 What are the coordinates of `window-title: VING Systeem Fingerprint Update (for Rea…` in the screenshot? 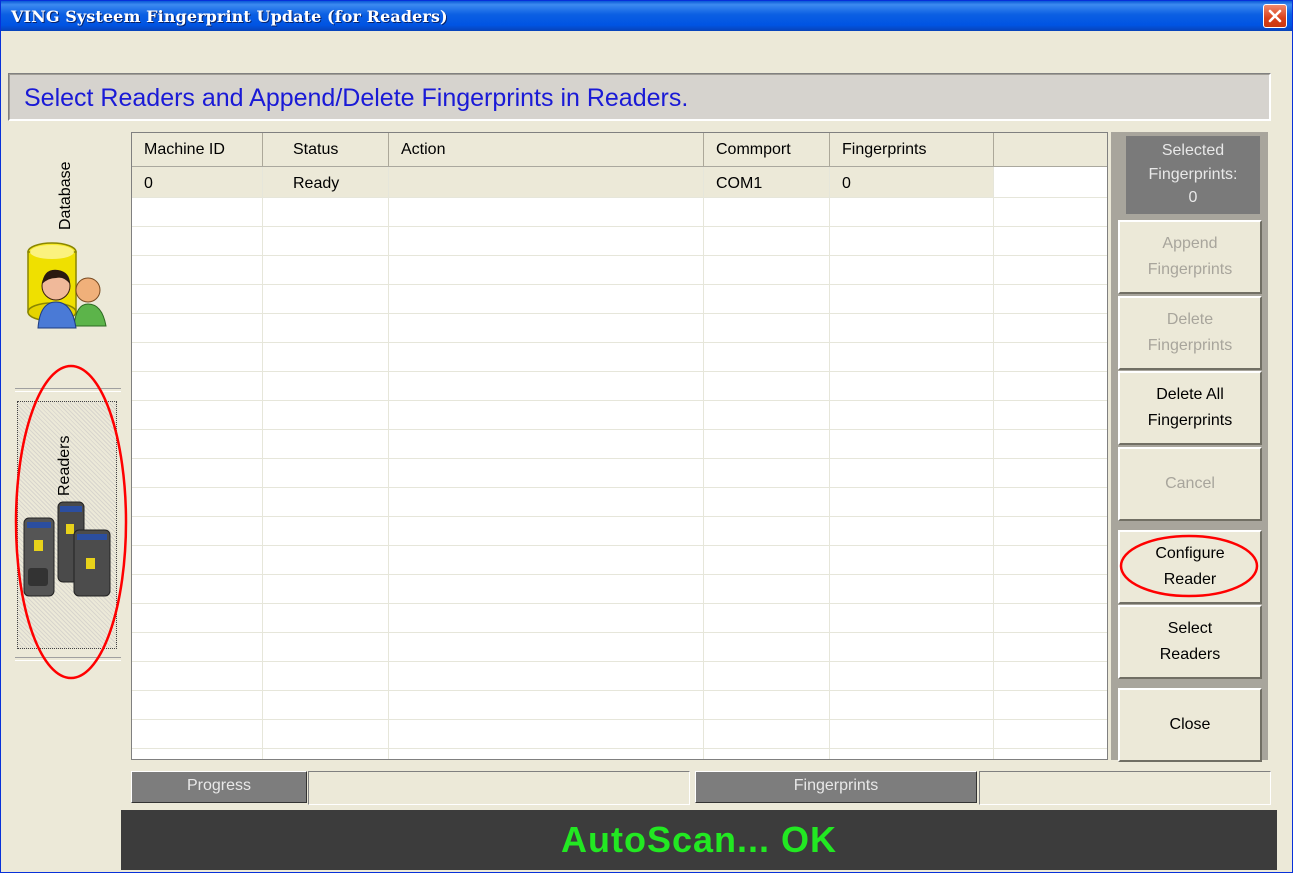 It's located at (229, 16).